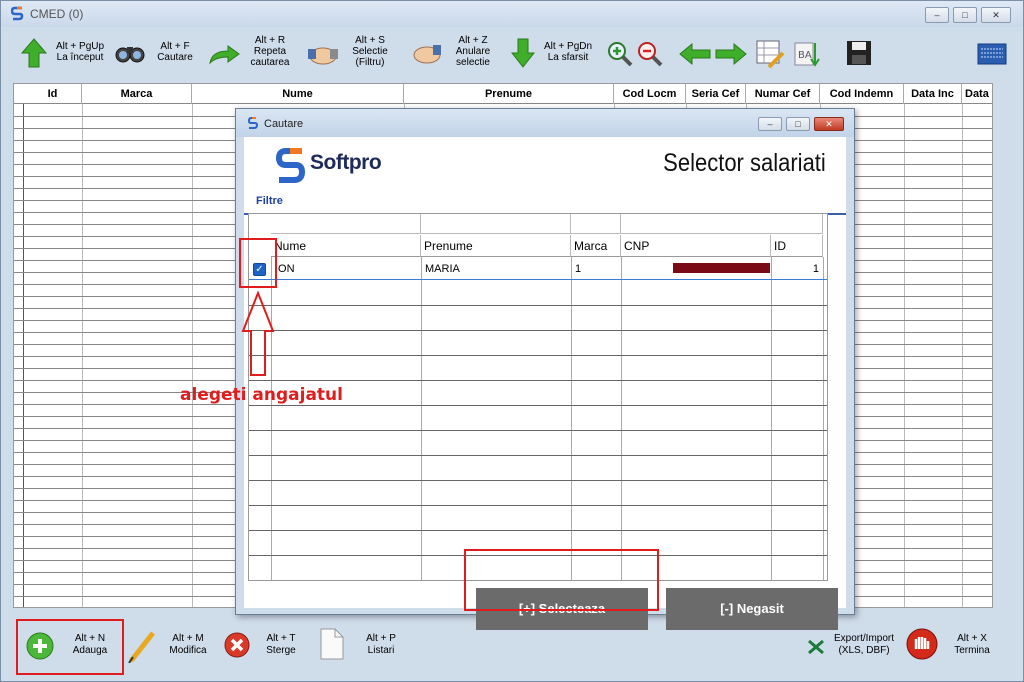 The image size is (1024, 682). Describe the element at coordinates (538, 269) in the screenshot. I see `employee-row: ✓ ION MARIA 1 1` at that location.